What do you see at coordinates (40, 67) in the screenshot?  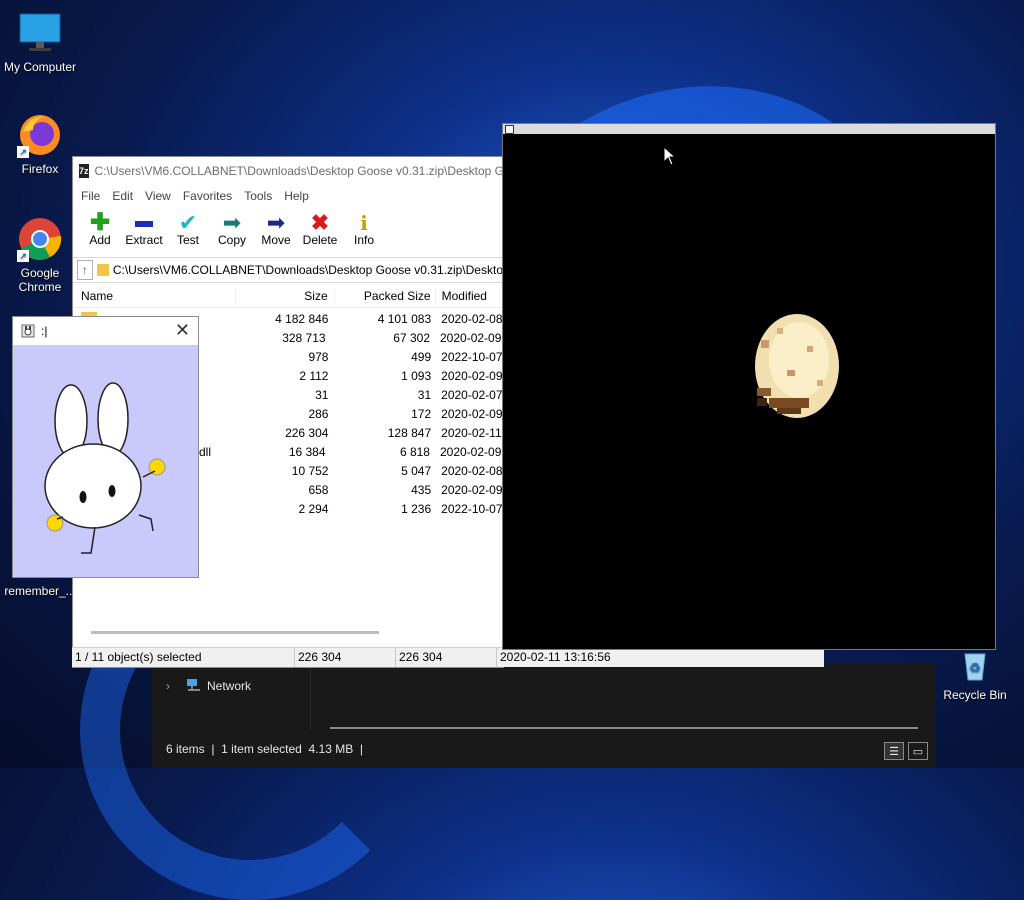 I see `desktop-icon-label: My Computer` at bounding box center [40, 67].